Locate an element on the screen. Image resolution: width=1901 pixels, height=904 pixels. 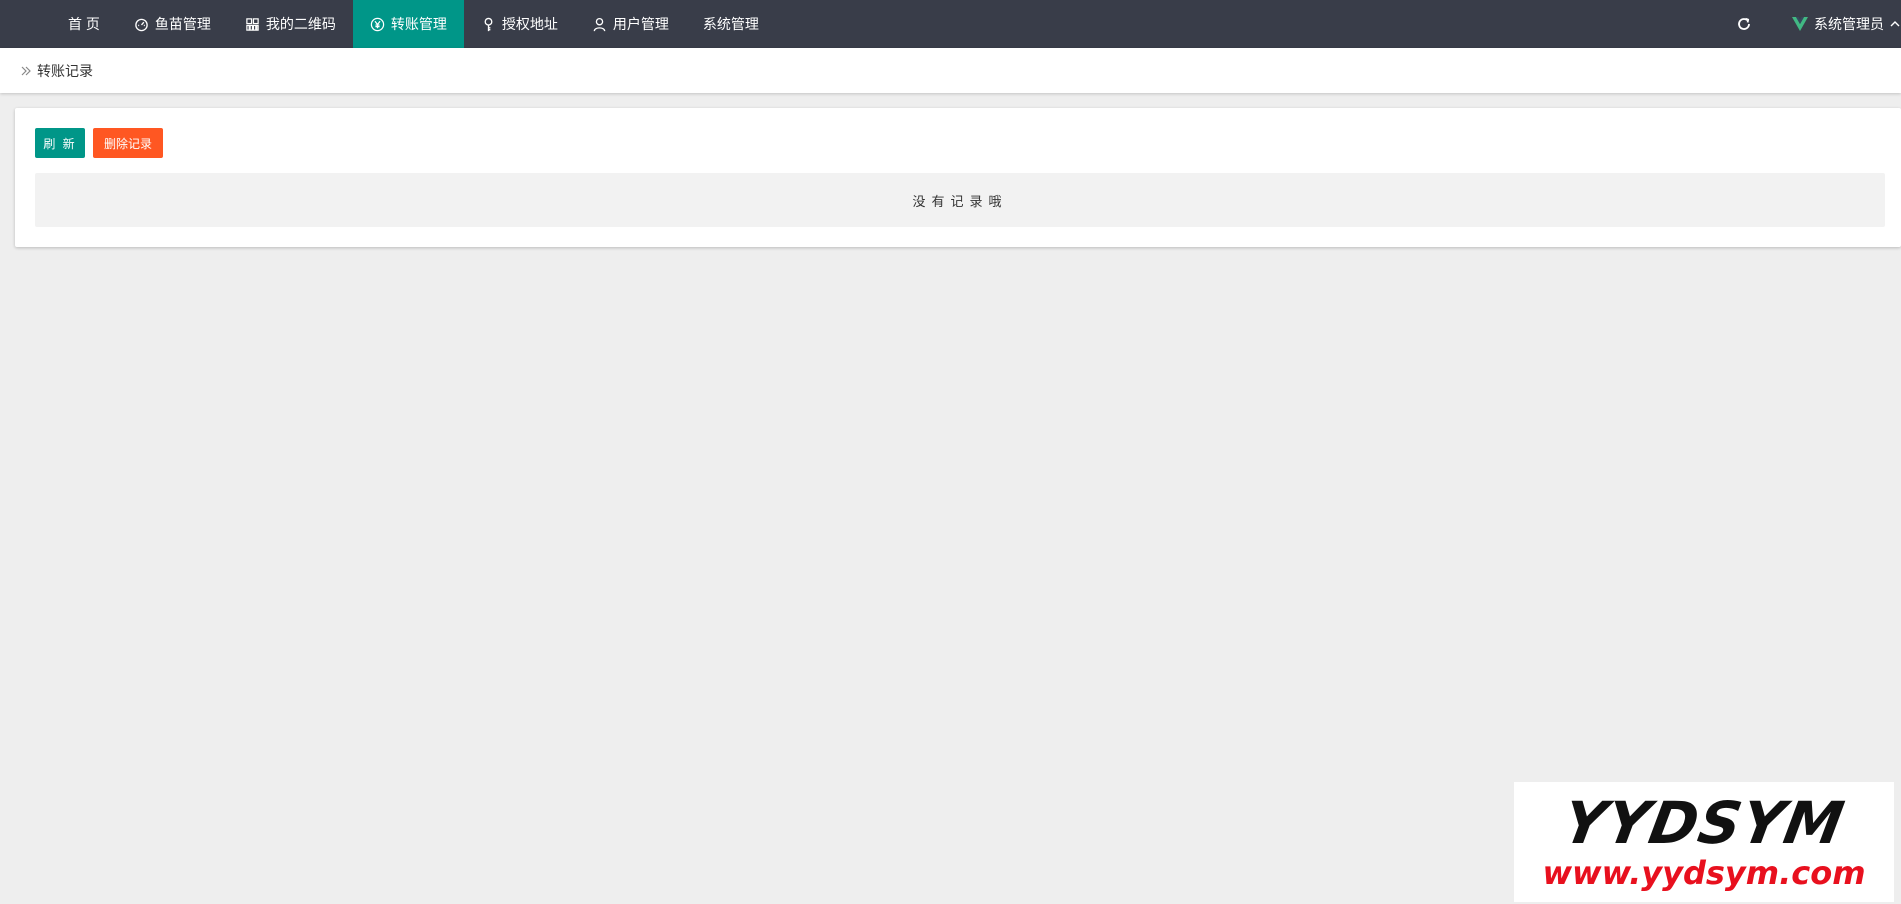
refresh-button: 刷 新 is located at coordinates (60, 143).